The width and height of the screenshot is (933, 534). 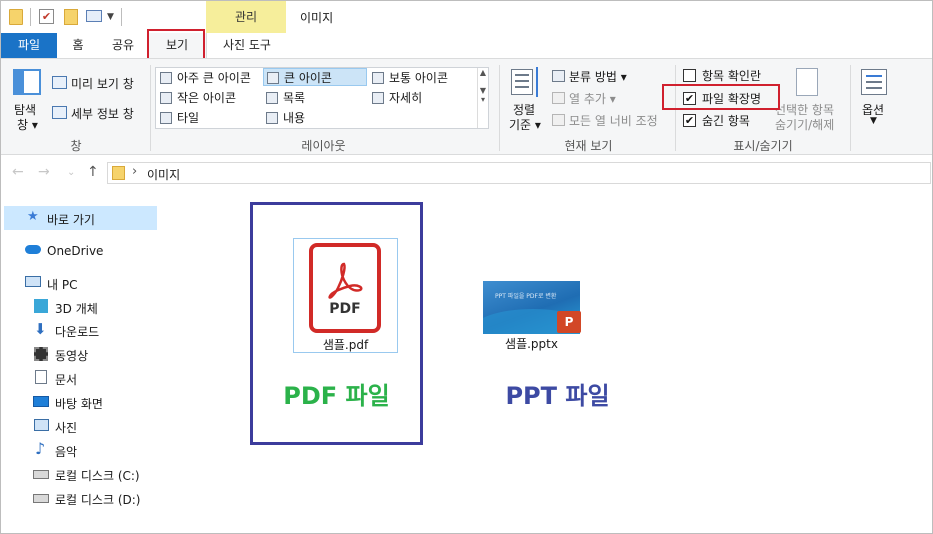 What do you see at coordinates (284, 118) in the screenshot?
I see `layout-content: 내용` at bounding box center [284, 118].